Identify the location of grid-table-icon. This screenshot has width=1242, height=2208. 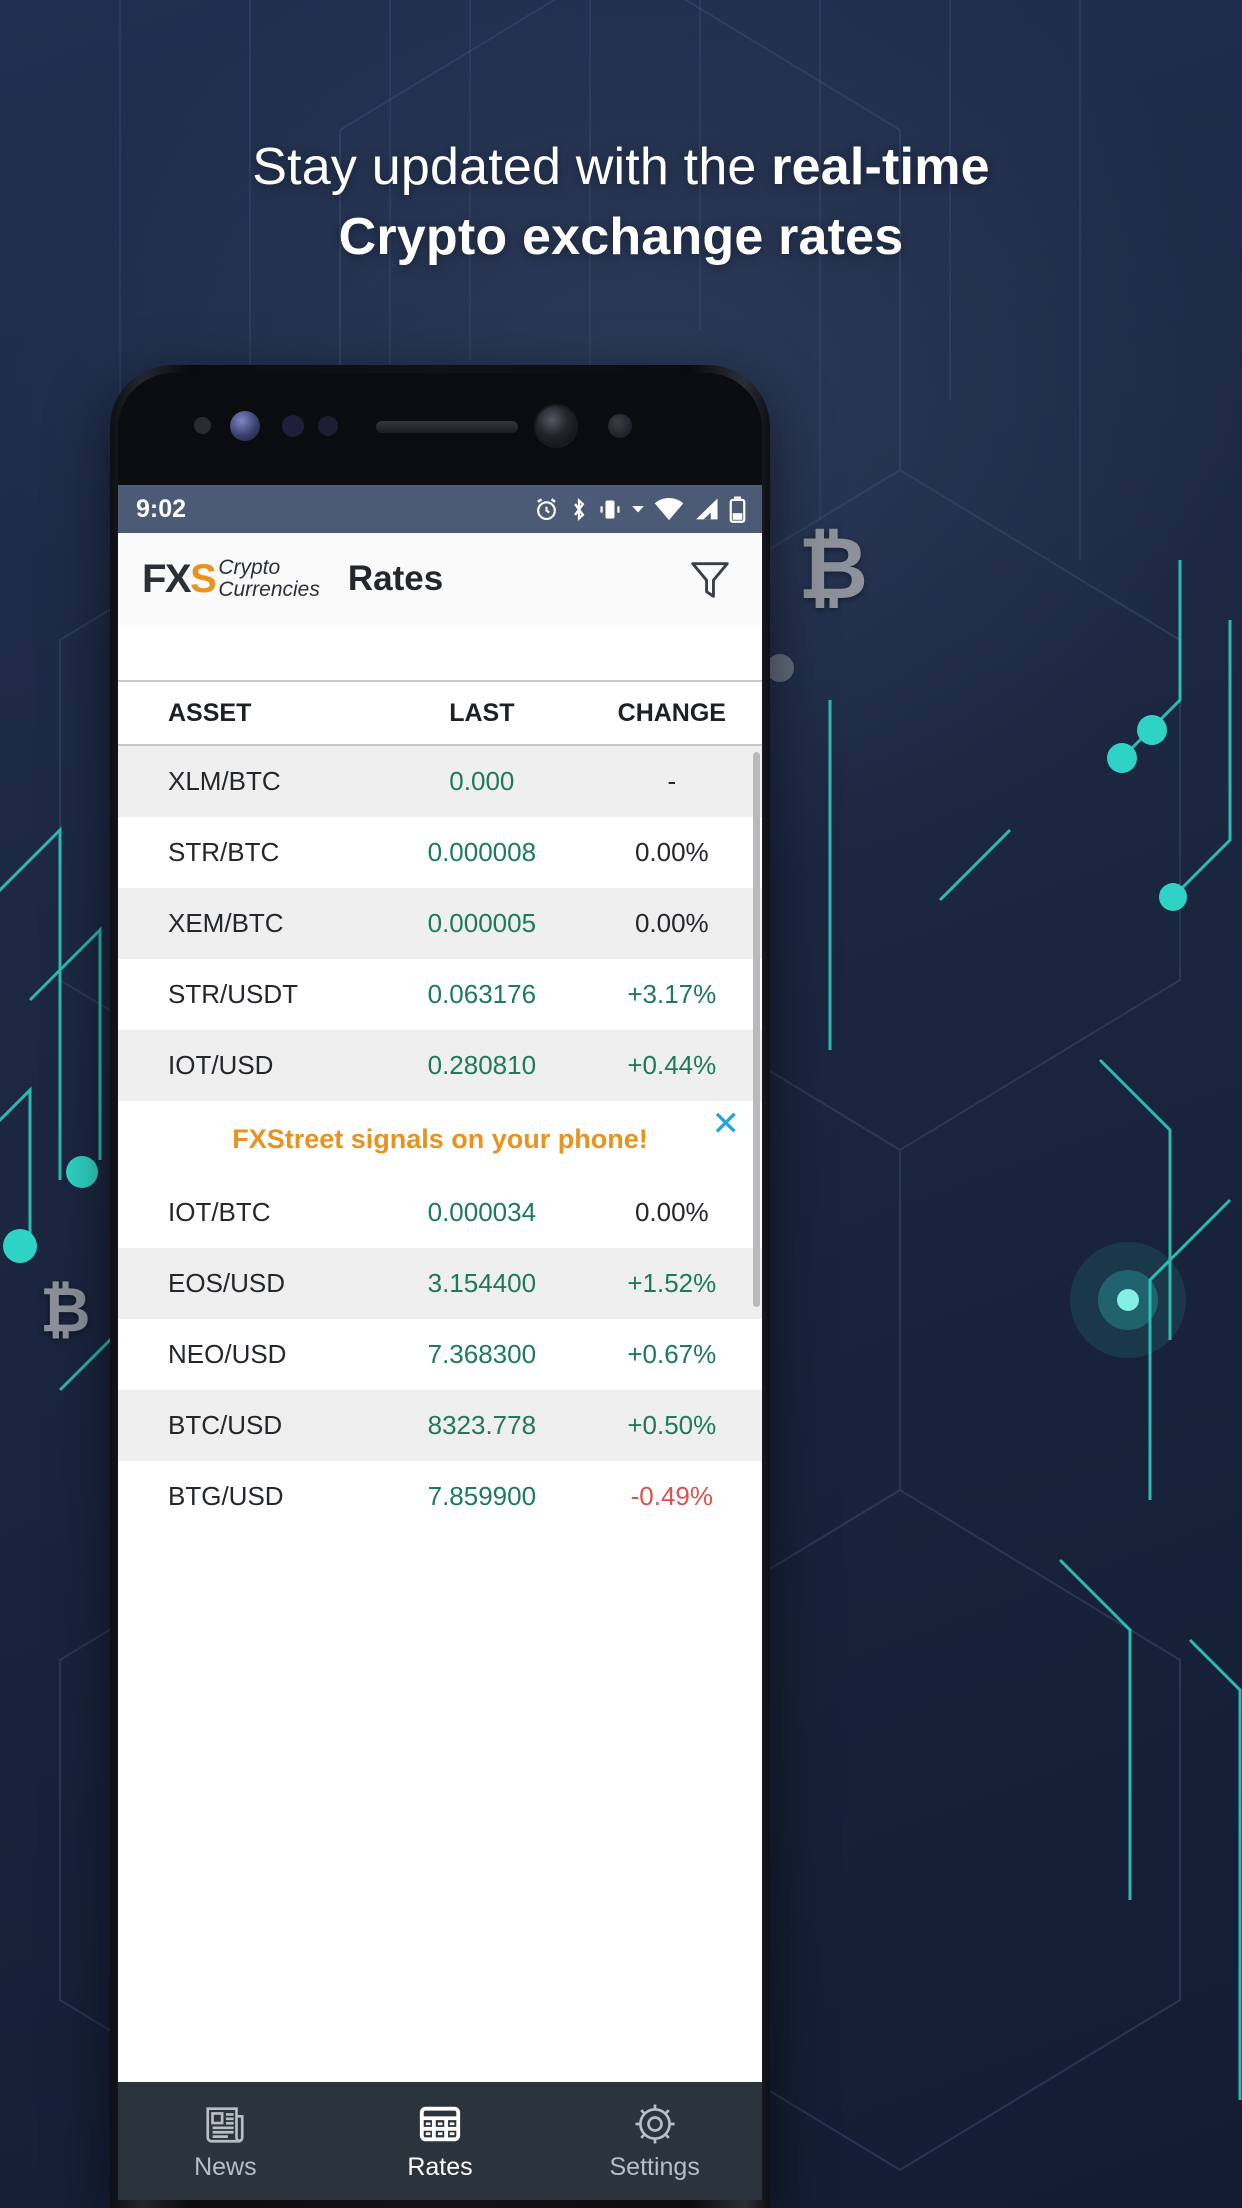
(440, 2123).